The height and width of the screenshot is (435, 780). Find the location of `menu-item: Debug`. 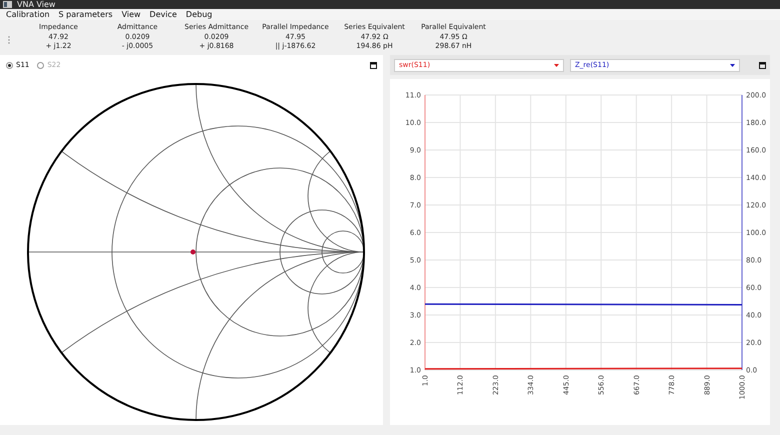

menu-item: Debug is located at coordinates (199, 15).